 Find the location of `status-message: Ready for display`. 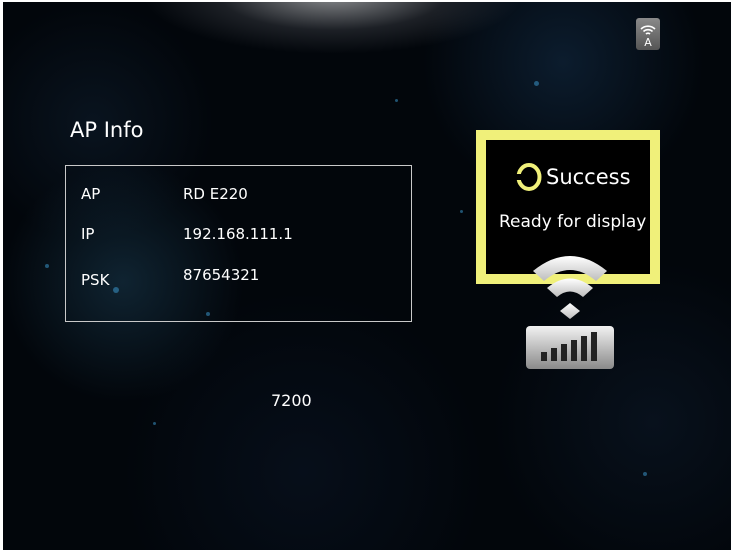

status-message: Ready for display is located at coordinates (573, 222).